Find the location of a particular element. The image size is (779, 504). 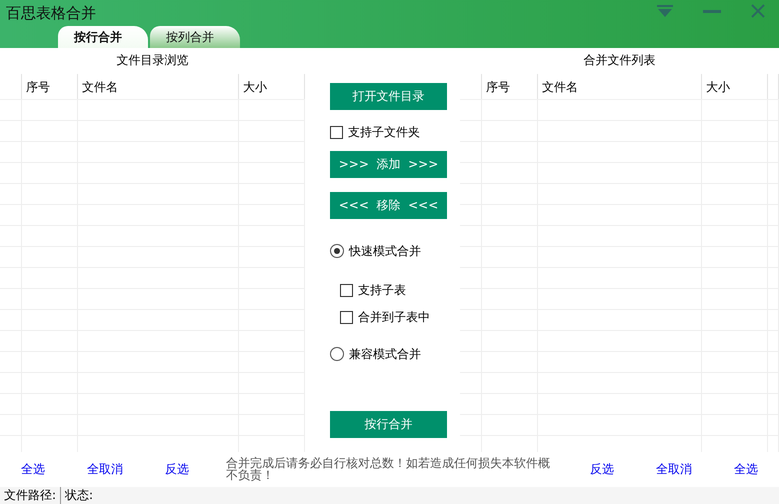

tab: 按行合并 is located at coordinates (103, 37).